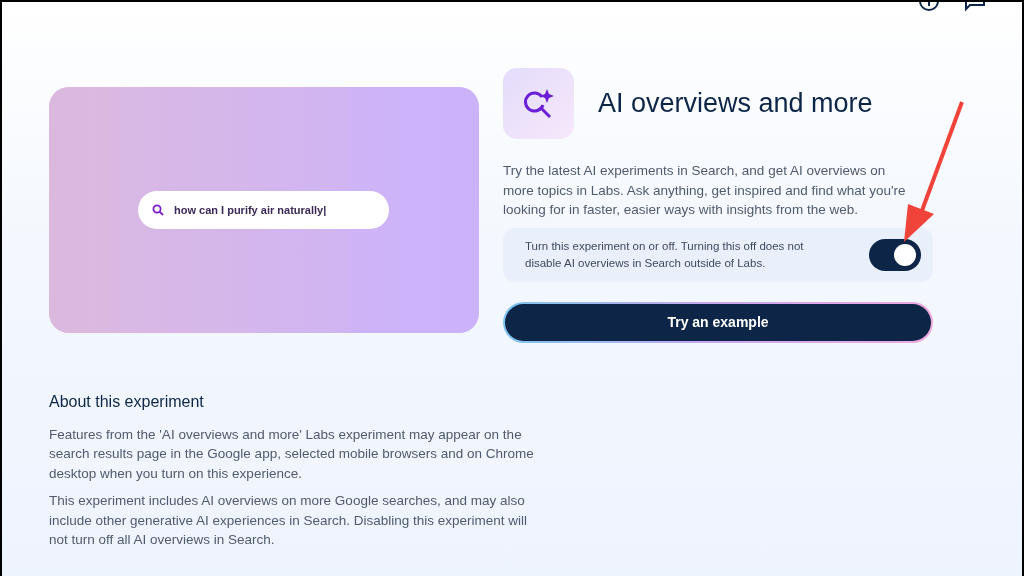 Image resolution: width=1024 pixels, height=576 pixels. I want to click on search-icon, so click(158, 210).